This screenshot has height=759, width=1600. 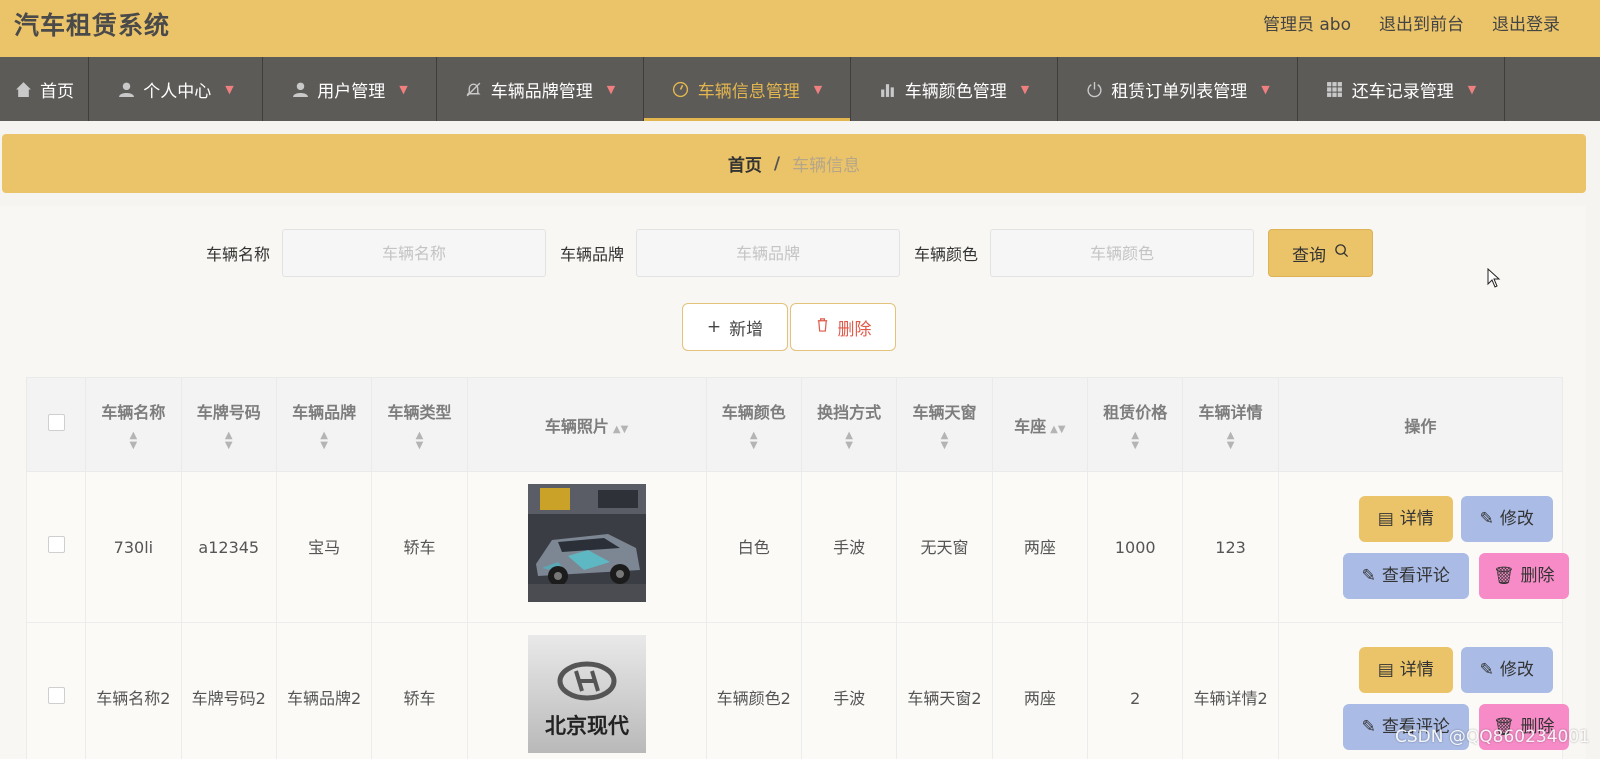 What do you see at coordinates (133, 547) in the screenshot?
I see `cell-name: 730li` at bounding box center [133, 547].